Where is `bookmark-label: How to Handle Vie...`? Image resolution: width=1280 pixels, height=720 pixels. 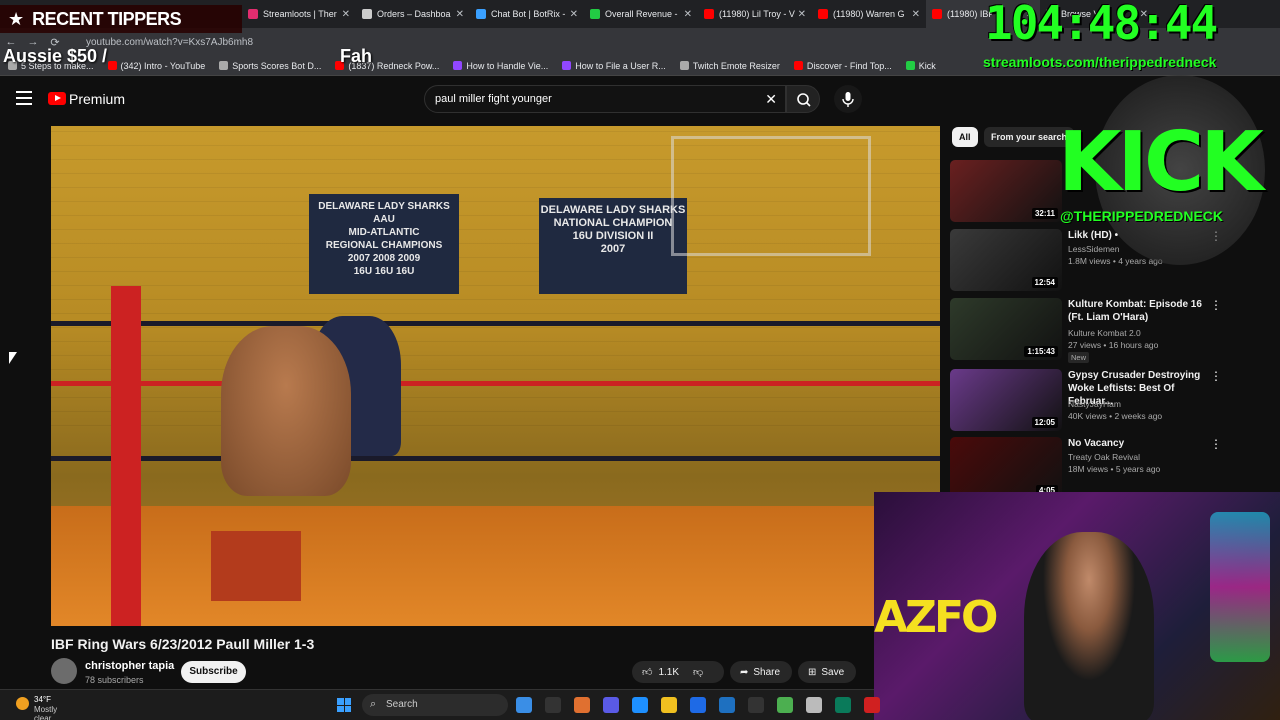
bookmark-label: How to Handle Vie... is located at coordinates (507, 65).